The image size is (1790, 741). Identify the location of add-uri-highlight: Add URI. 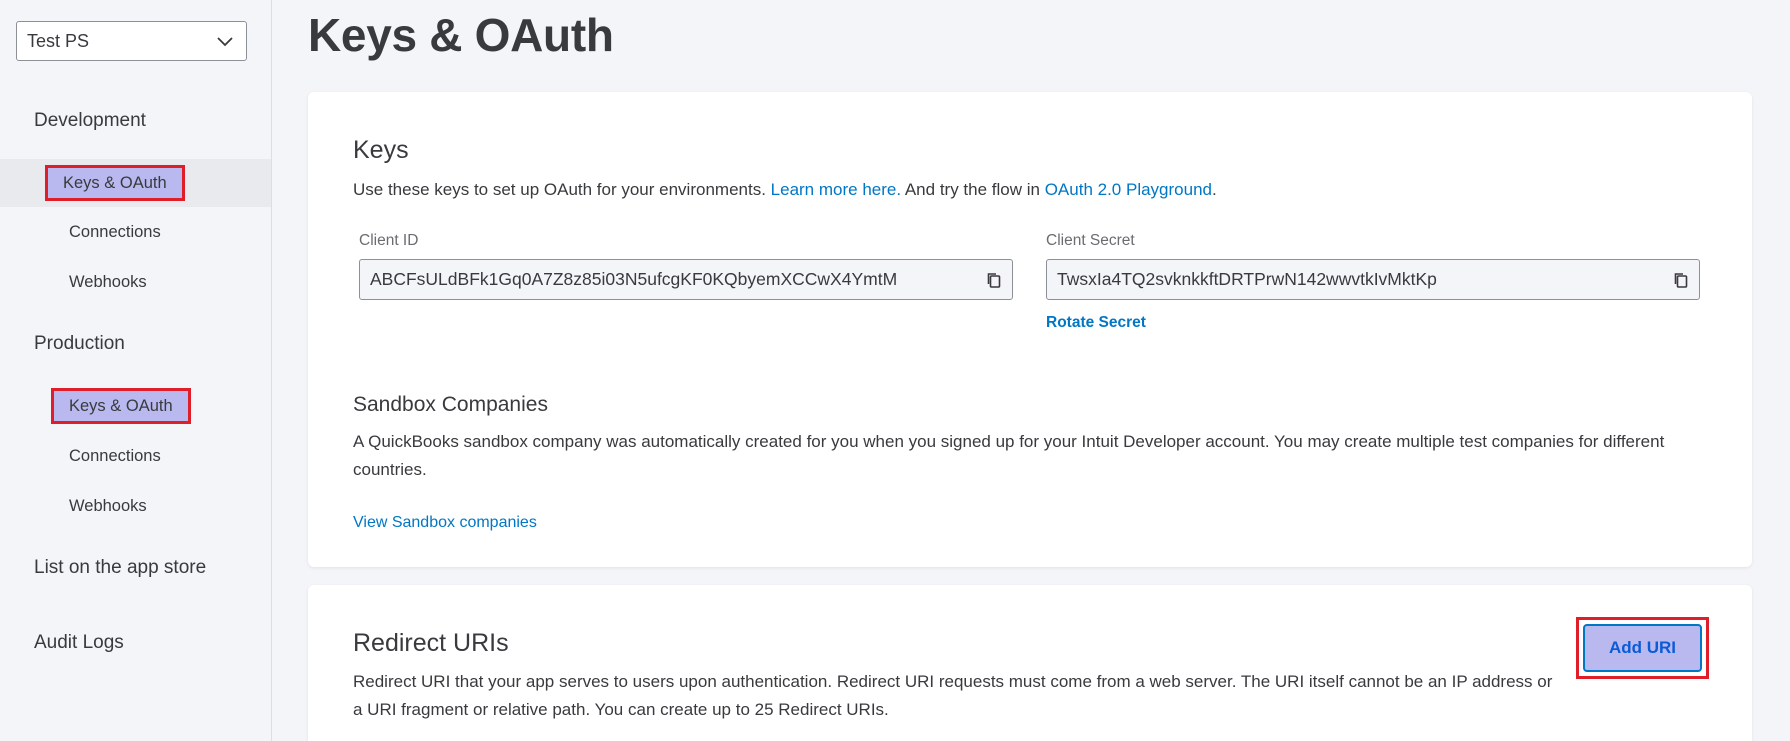
(1642, 648).